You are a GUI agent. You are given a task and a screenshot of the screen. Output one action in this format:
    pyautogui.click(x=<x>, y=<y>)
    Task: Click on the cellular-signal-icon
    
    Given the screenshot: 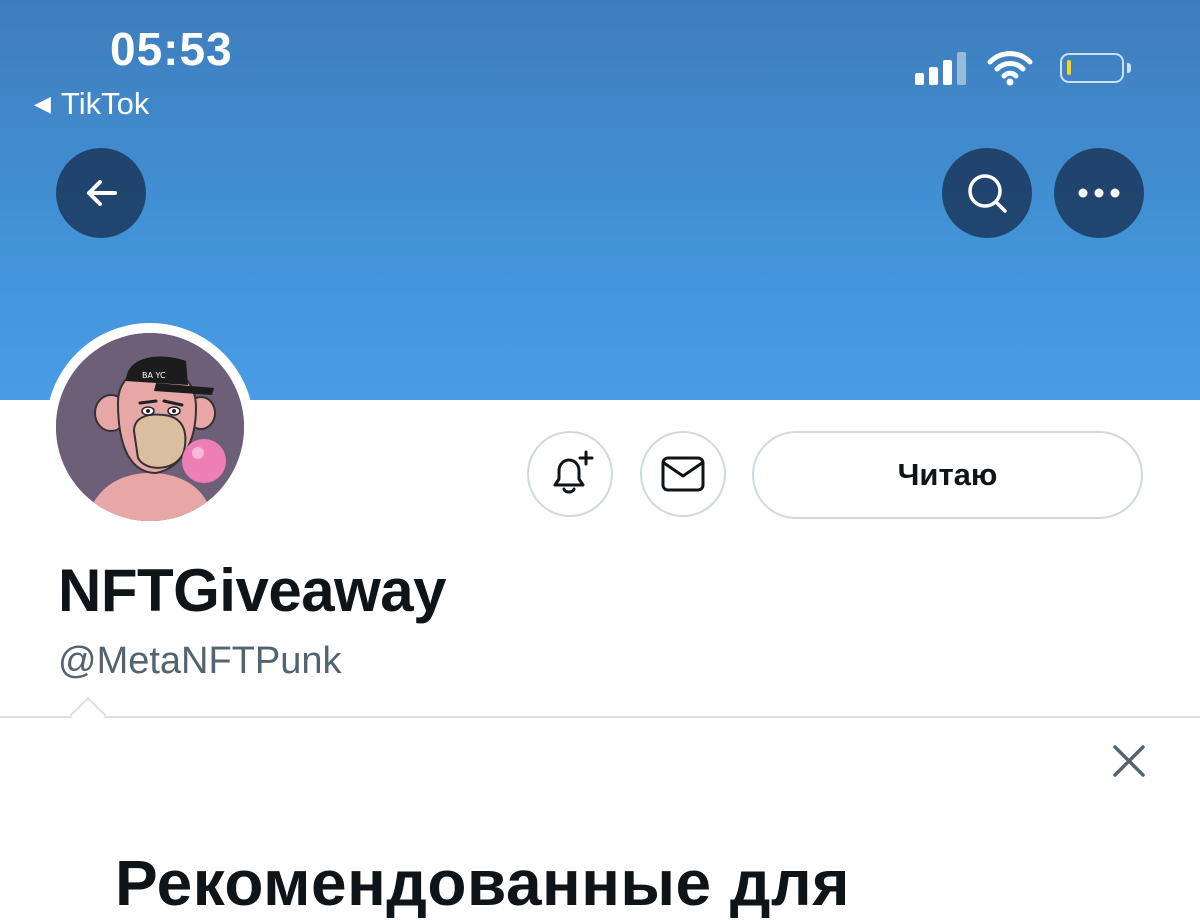 What is the action you would take?
    pyautogui.click(x=940, y=68)
    